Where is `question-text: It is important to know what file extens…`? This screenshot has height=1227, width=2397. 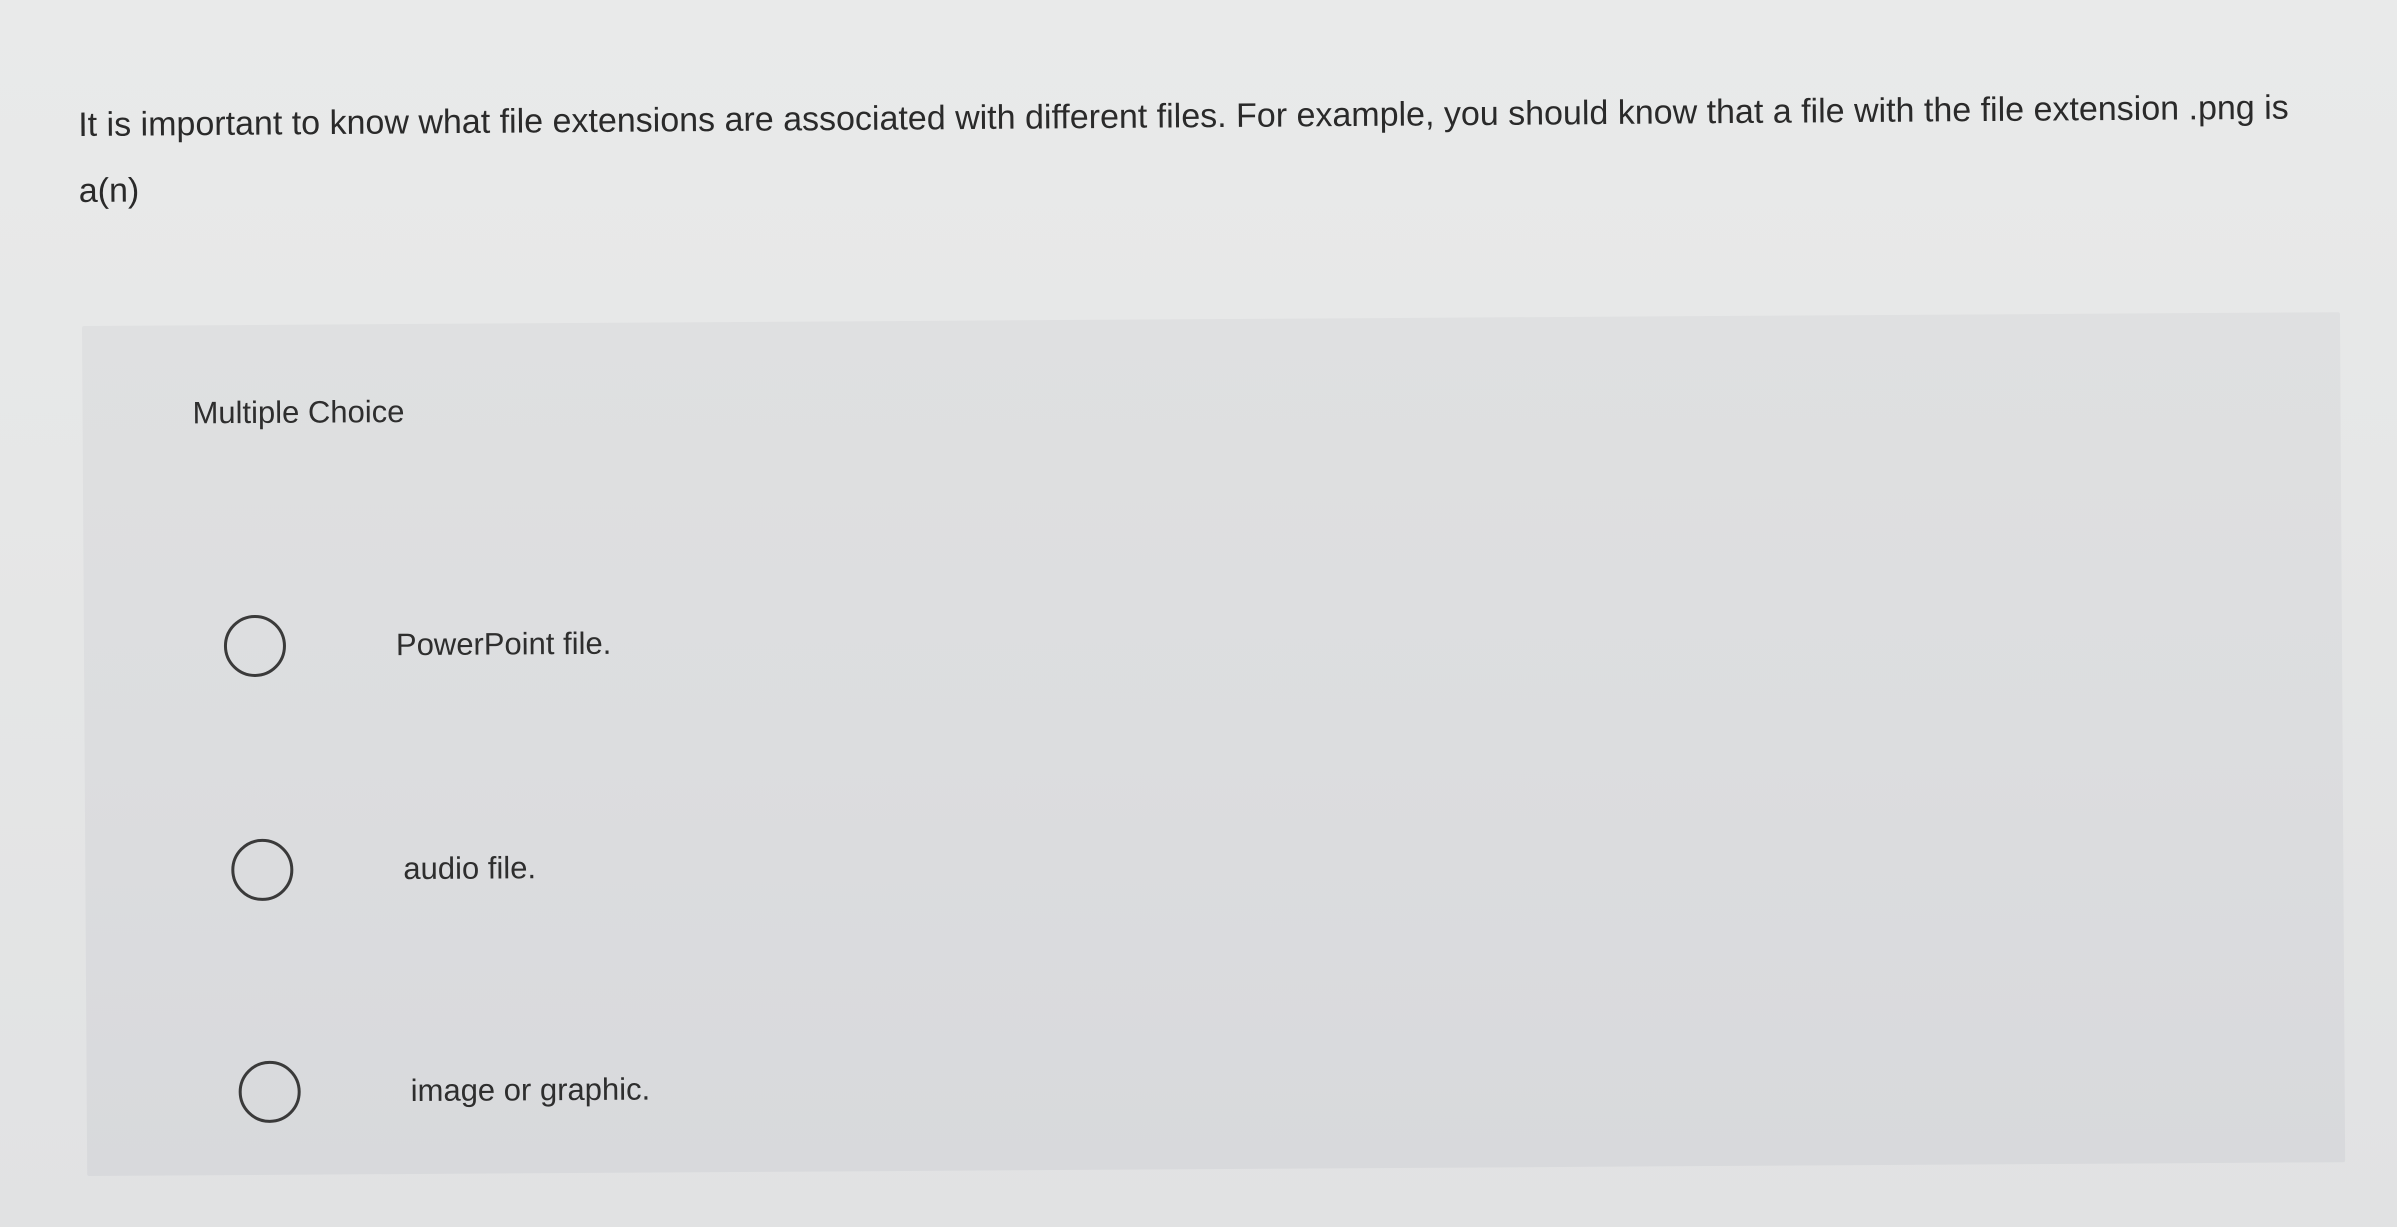
question-text: It is important to know what file extens… is located at coordinates (1183, 149).